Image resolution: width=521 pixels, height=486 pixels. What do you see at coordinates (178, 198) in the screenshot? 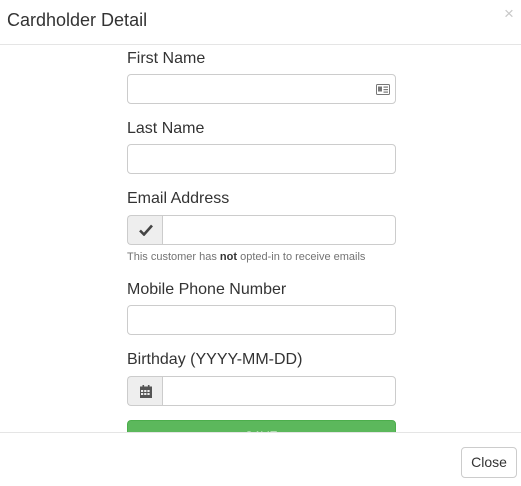
I see `email-address-label: Email Address` at bounding box center [178, 198].